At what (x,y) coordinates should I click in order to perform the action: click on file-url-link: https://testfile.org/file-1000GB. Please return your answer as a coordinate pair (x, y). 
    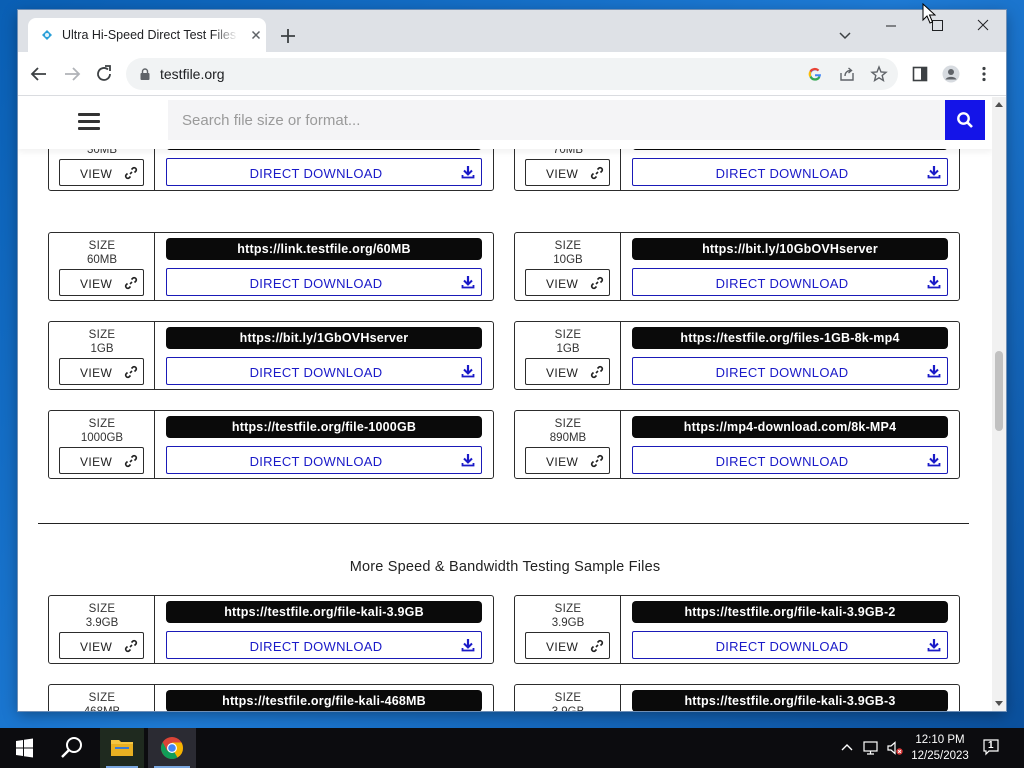
    Looking at the image, I should click on (324, 427).